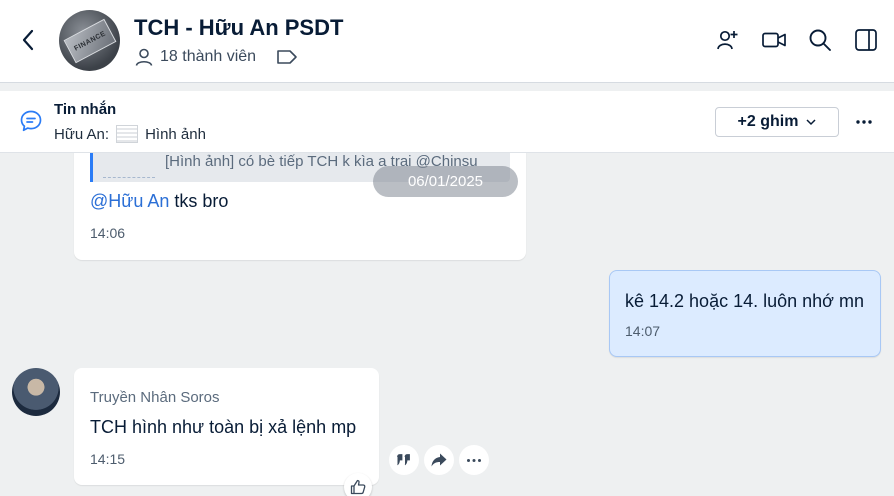 The width and height of the screenshot is (894, 496). I want to click on message-text: @Hữu An tks bro, so click(159, 201).